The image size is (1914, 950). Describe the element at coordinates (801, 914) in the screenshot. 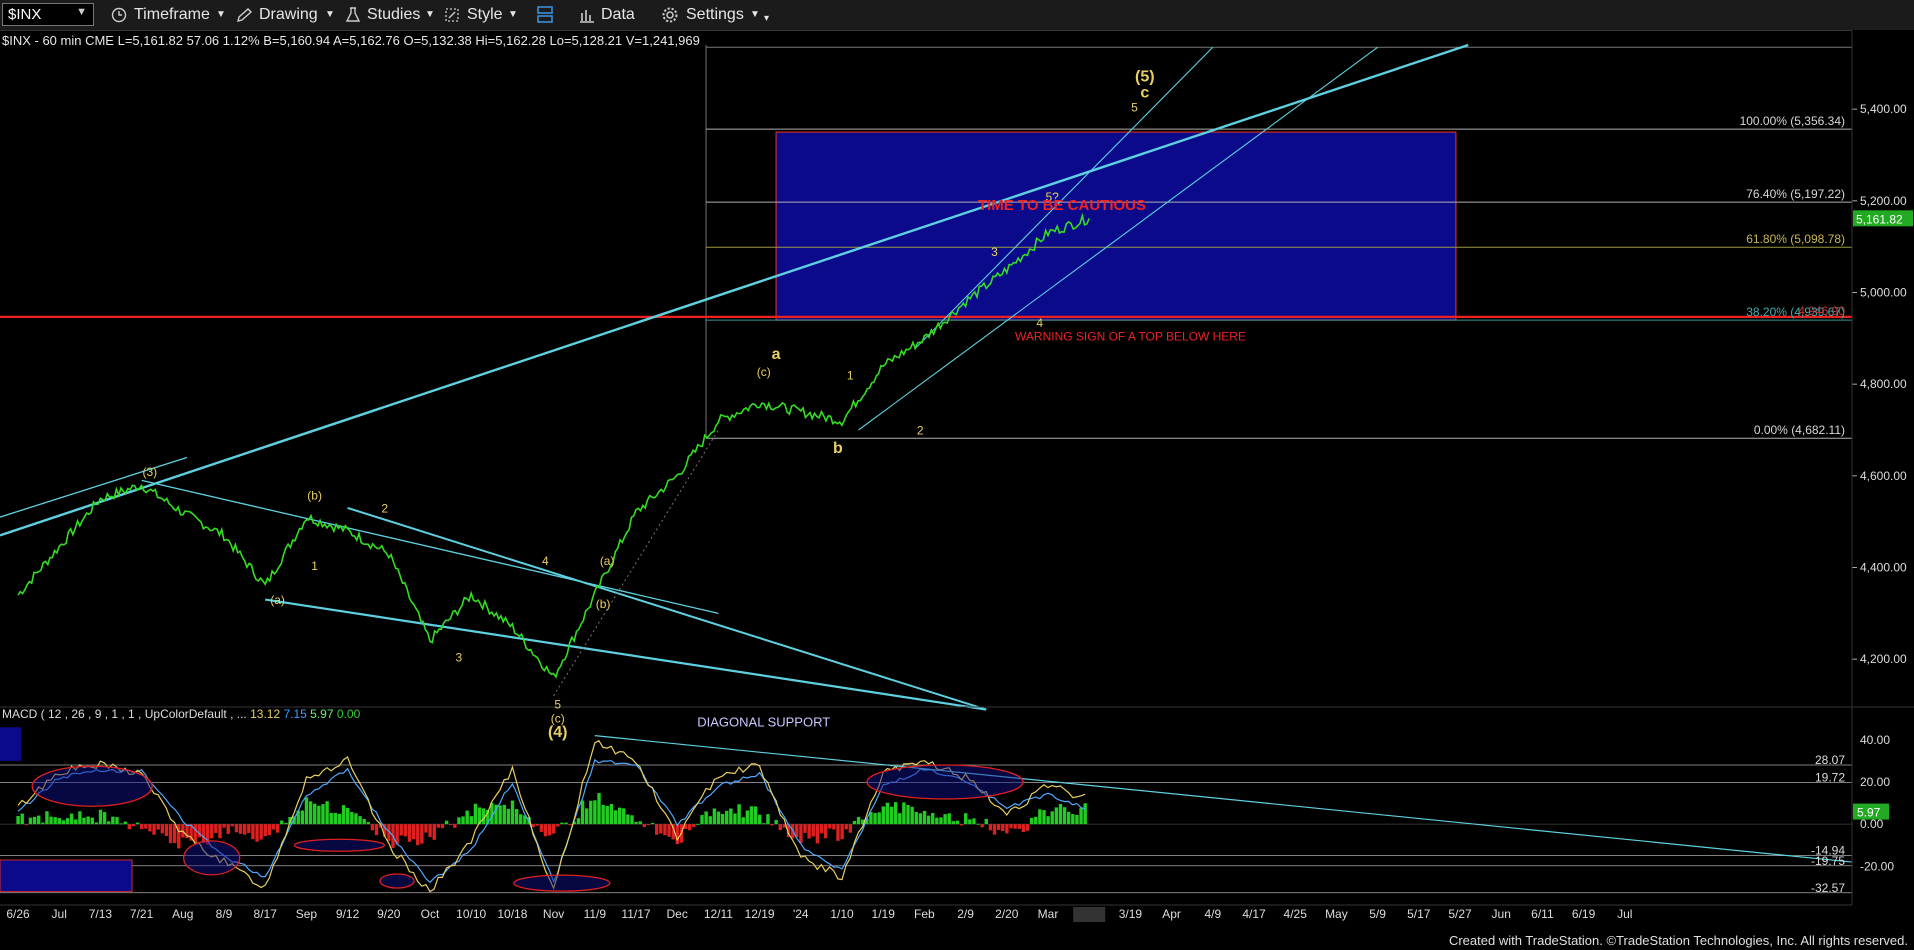

I see `date-tick-label: '24` at that location.